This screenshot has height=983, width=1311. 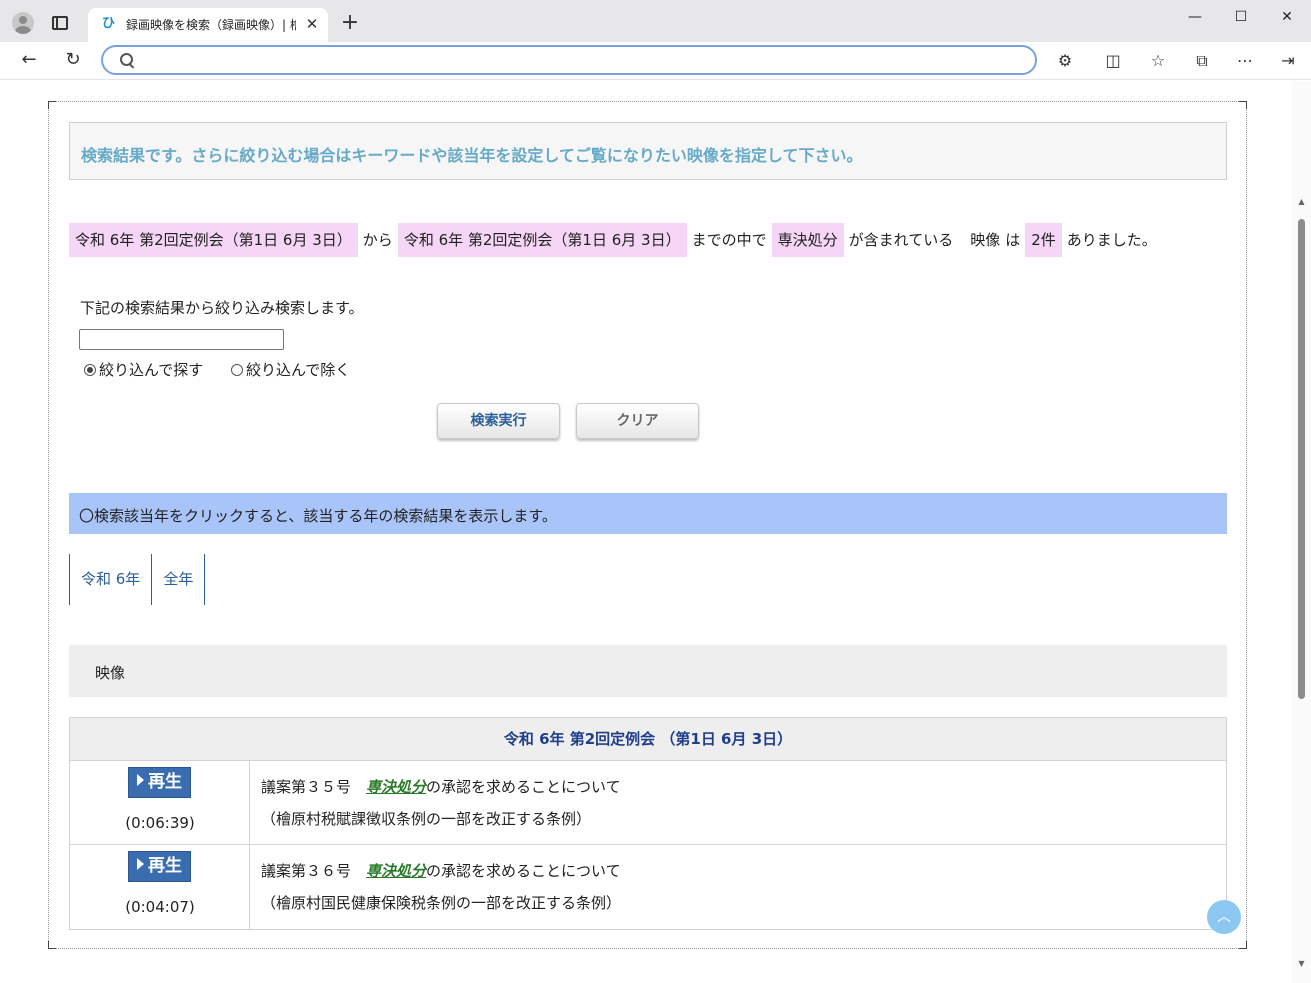 What do you see at coordinates (1013, 240) in the screenshot?
I see `condition-video-suffix: は` at bounding box center [1013, 240].